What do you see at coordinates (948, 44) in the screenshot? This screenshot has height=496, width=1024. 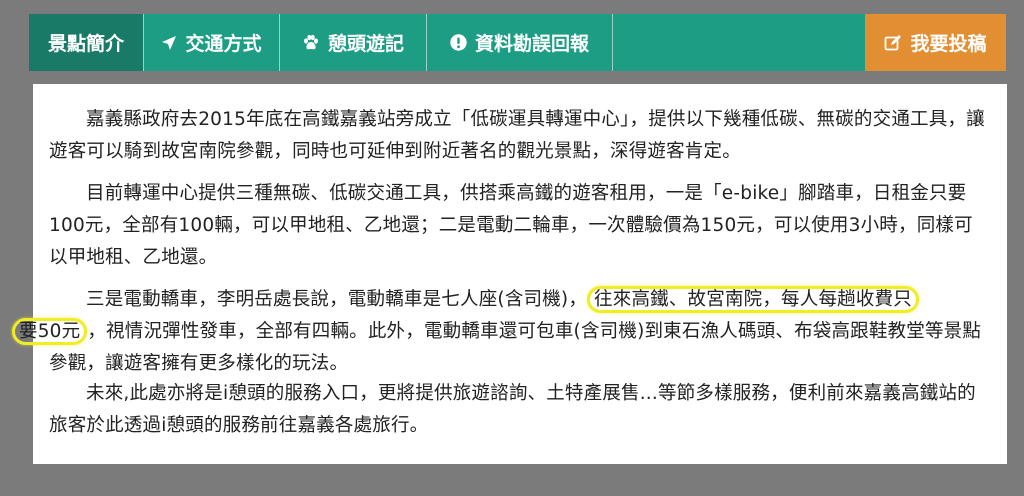 I see `submit-article-label: 我要投稿` at bounding box center [948, 44].